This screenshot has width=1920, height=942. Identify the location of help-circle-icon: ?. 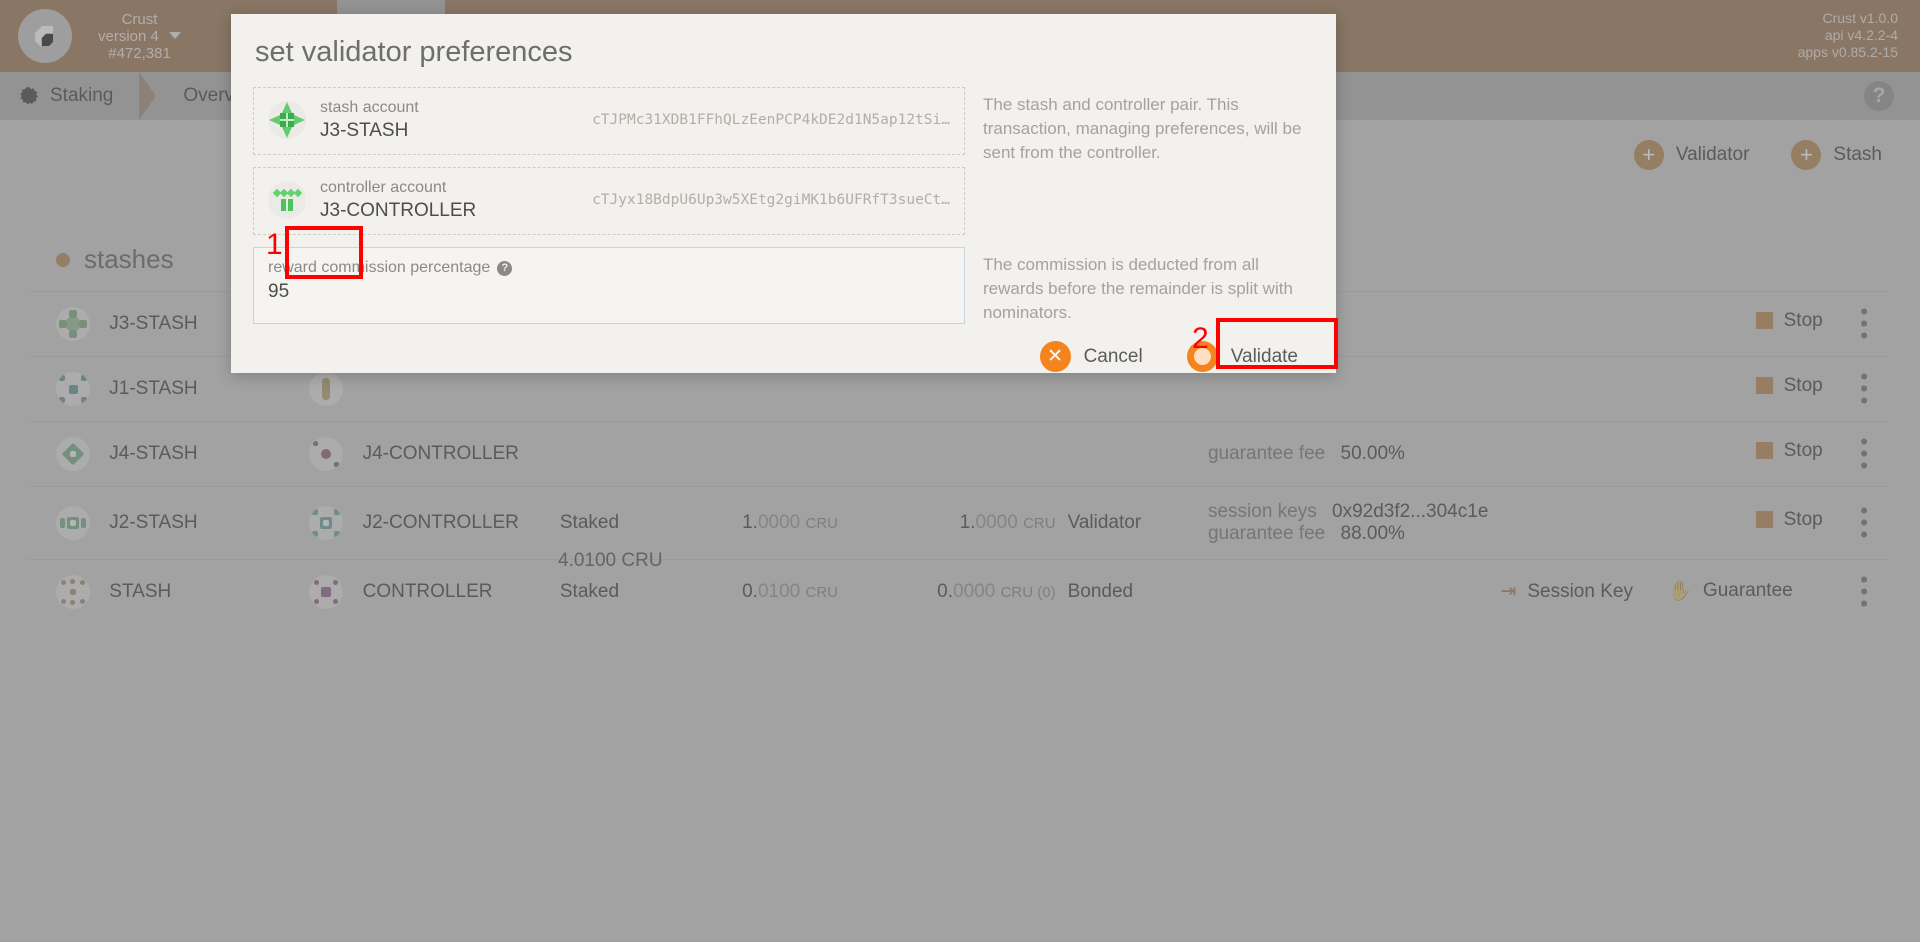
(505, 268).